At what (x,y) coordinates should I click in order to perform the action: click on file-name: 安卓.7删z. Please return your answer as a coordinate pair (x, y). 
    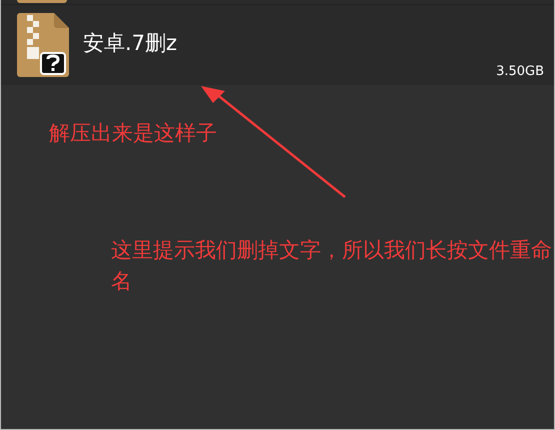
    Looking at the image, I should click on (130, 43).